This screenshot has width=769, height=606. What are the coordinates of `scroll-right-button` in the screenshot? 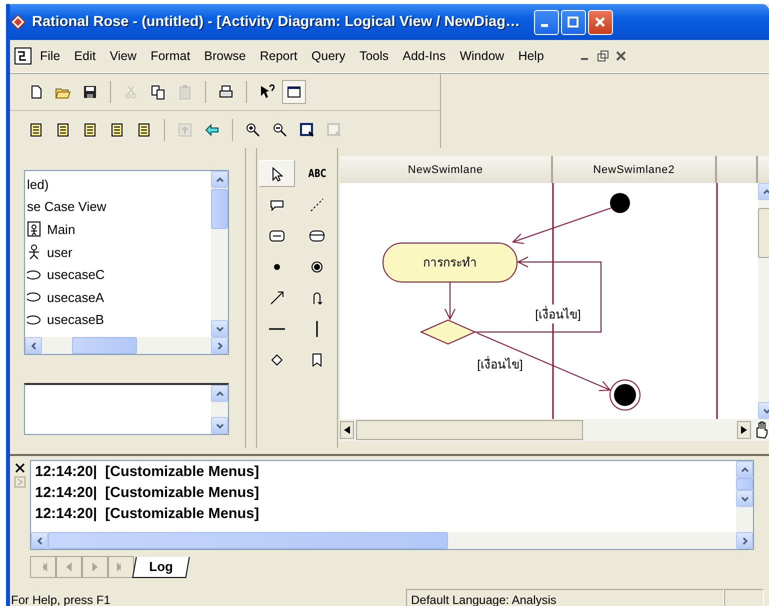 It's located at (744, 430).